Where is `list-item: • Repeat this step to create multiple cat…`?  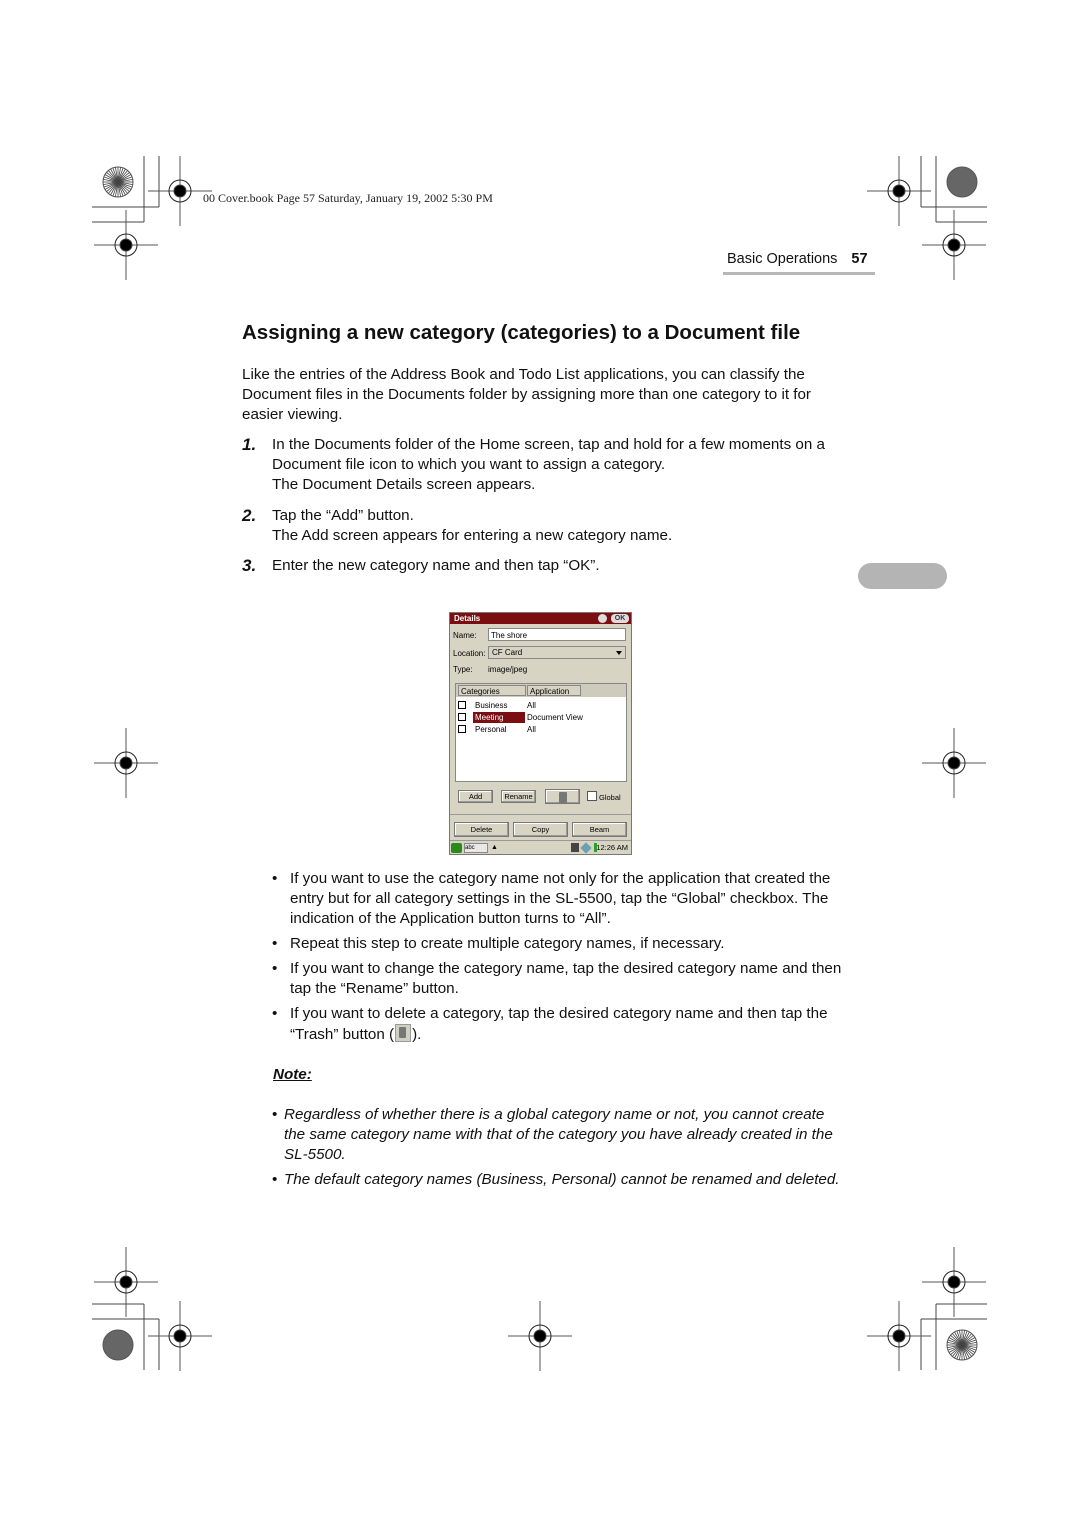
list-item: • Repeat this step to create multiple cat… is located at coordinates (498, 943).